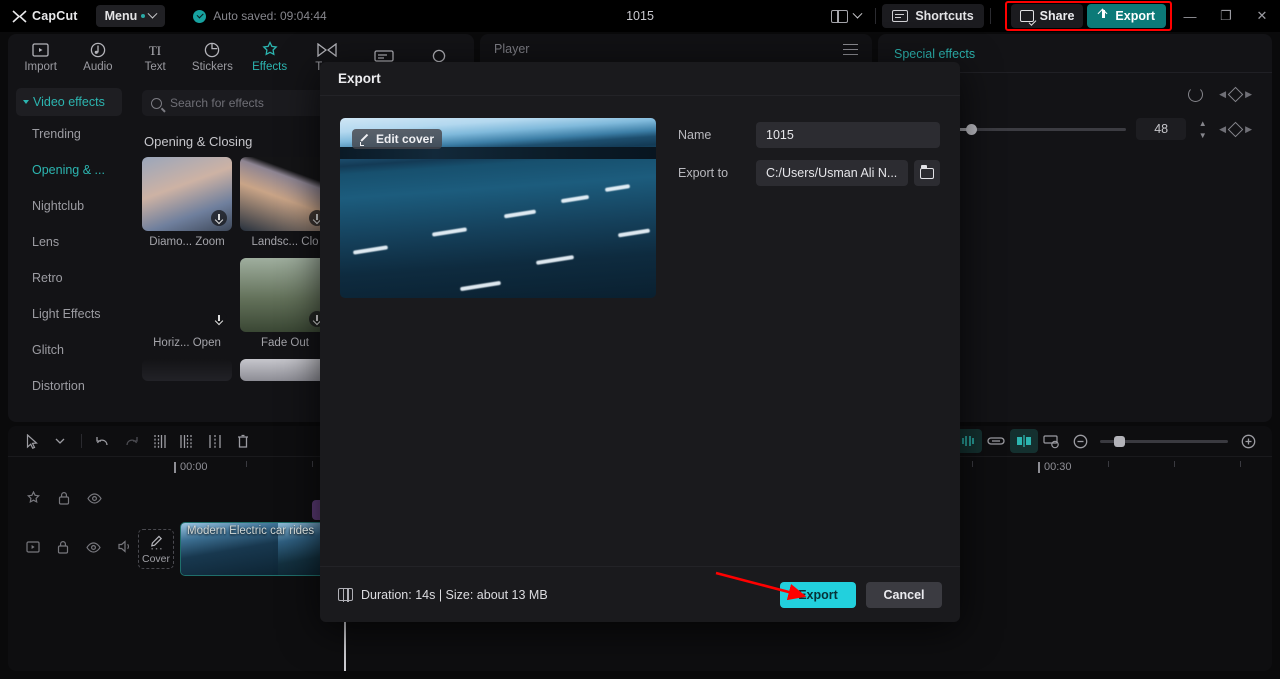 This screenshot has width=1280, height=679. I want to click on edit-cover-button: Edit cover, so click(397, 139).